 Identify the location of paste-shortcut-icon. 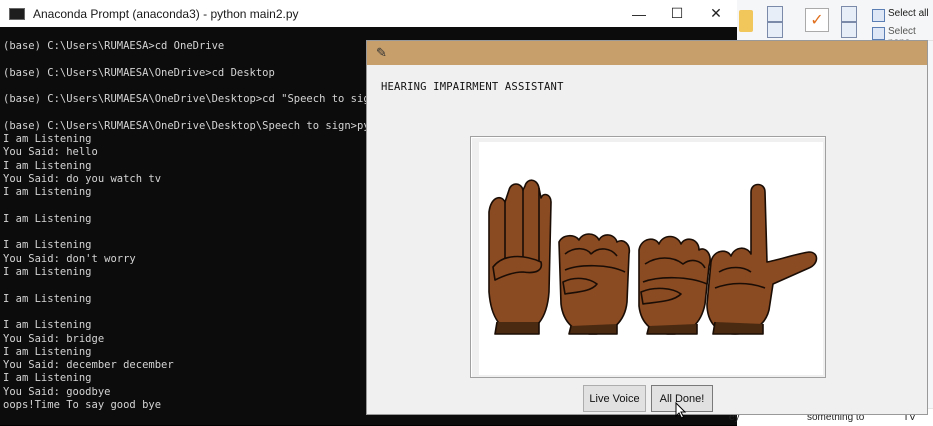
(775, 30).